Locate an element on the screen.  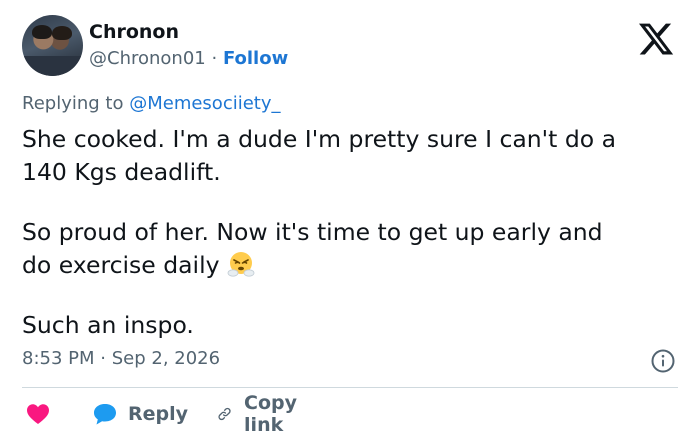
tweet-text-line: 140 Kgs deadlift. is located at coordinates (121, 172).